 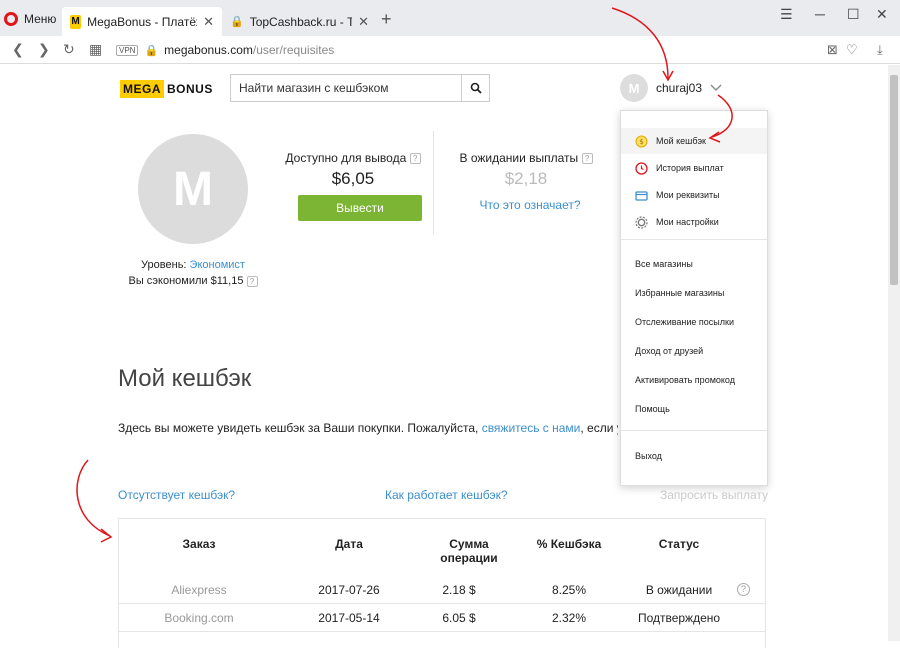 I want to click on store-search, so click(x=360, y=88).